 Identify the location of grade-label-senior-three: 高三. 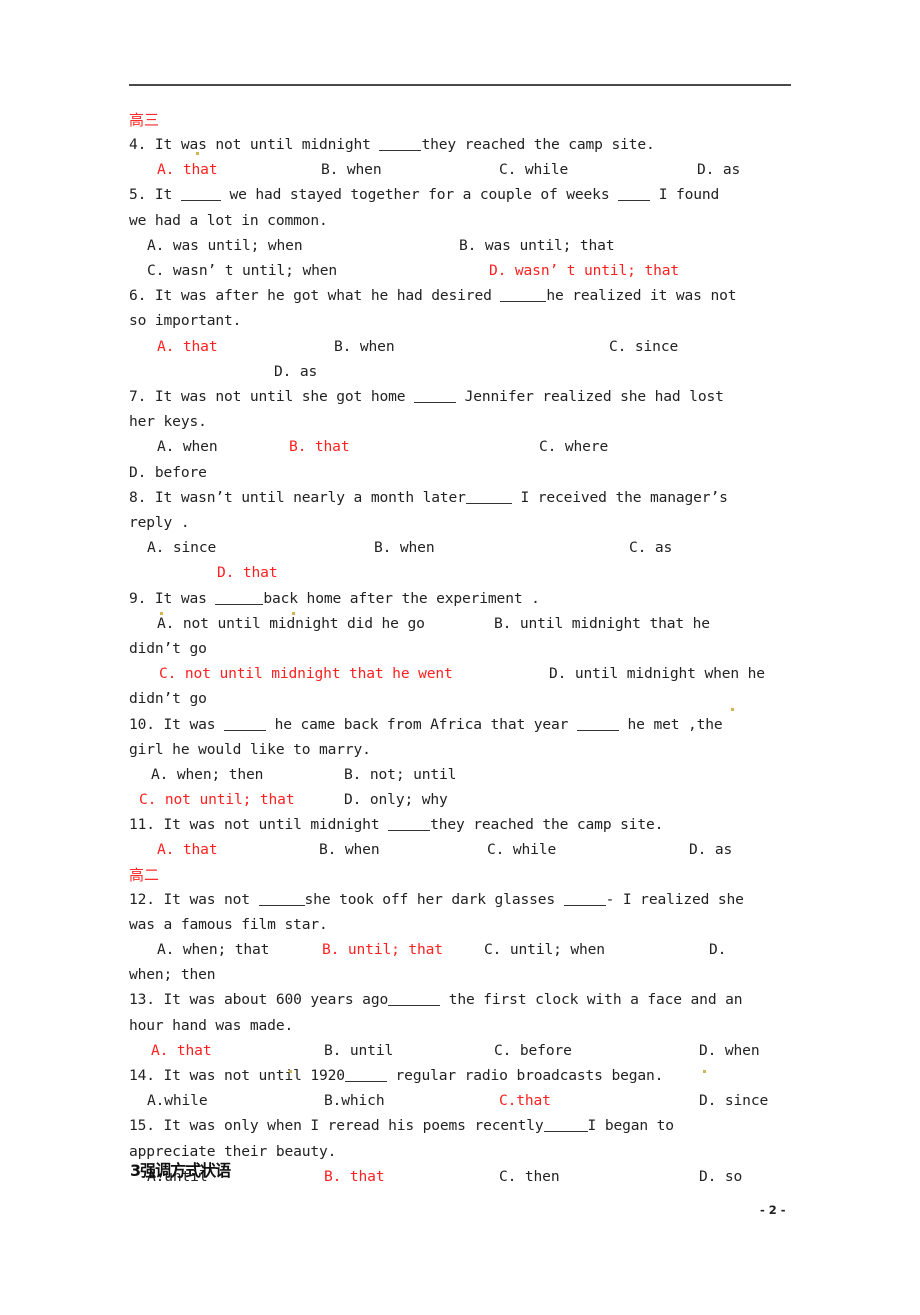
(144, 120).